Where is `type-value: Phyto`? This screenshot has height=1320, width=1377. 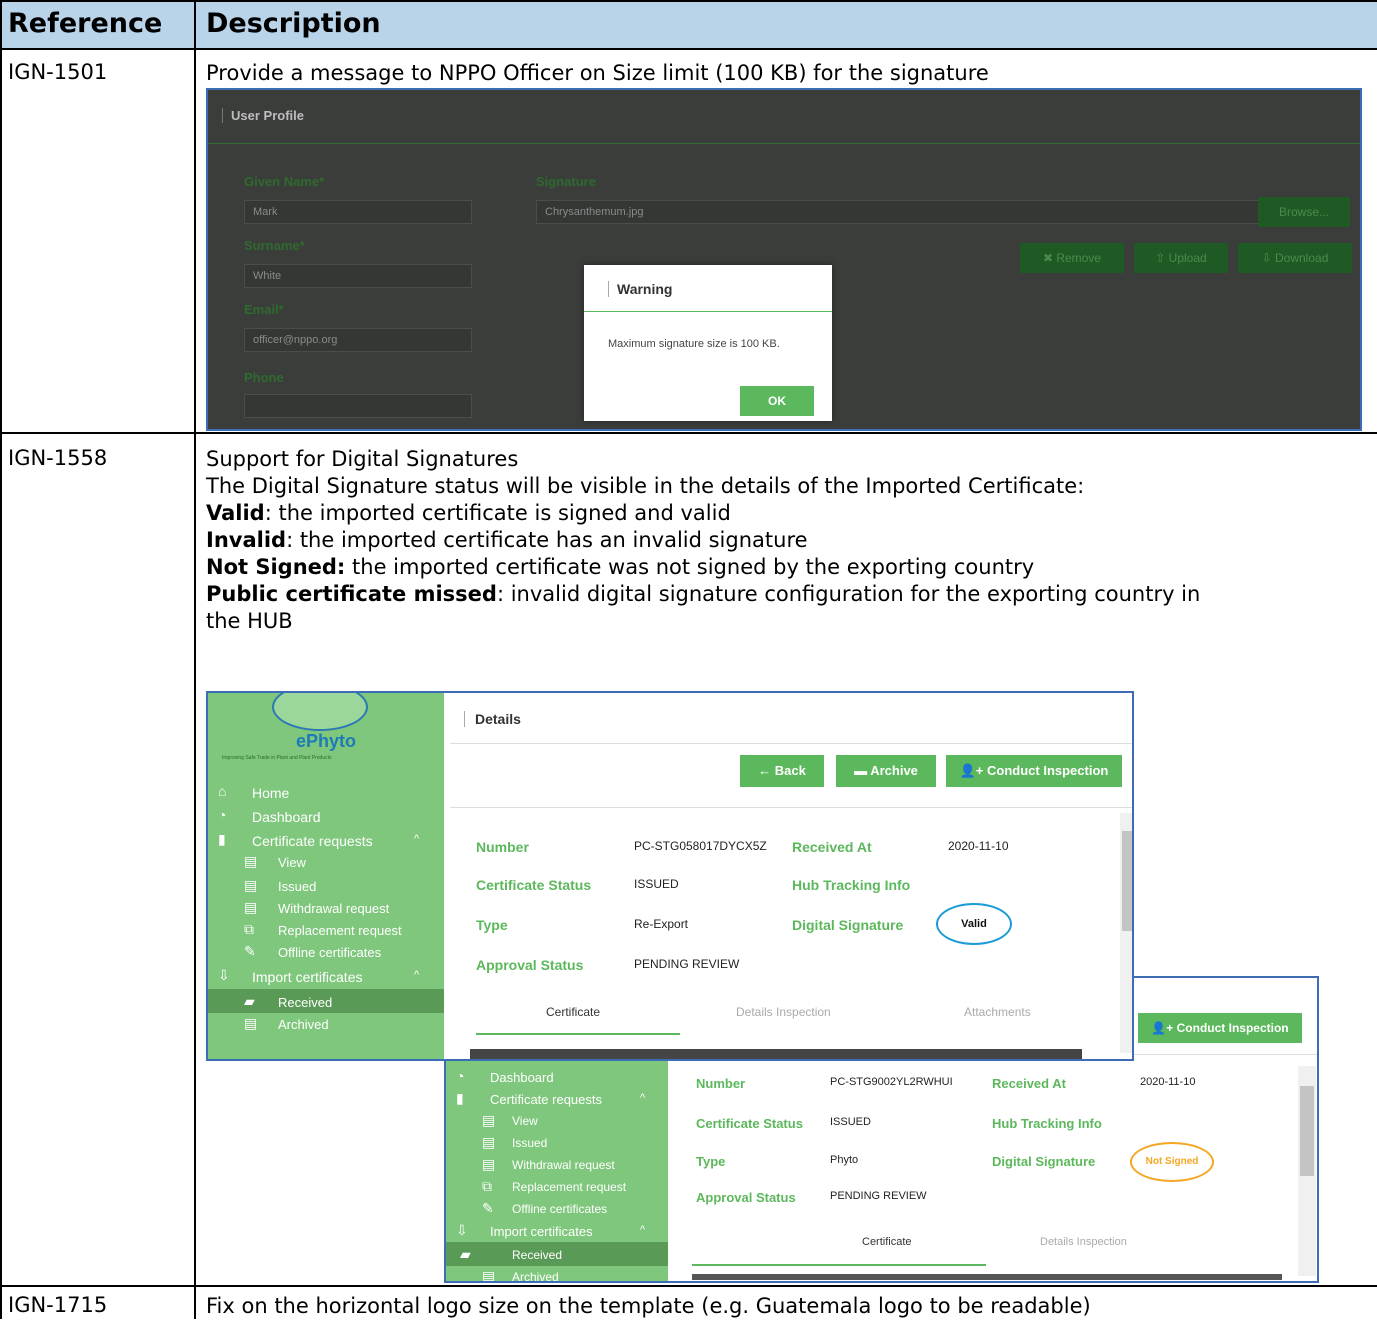
type-value: Phyto is located at coordinates (844, 1160).